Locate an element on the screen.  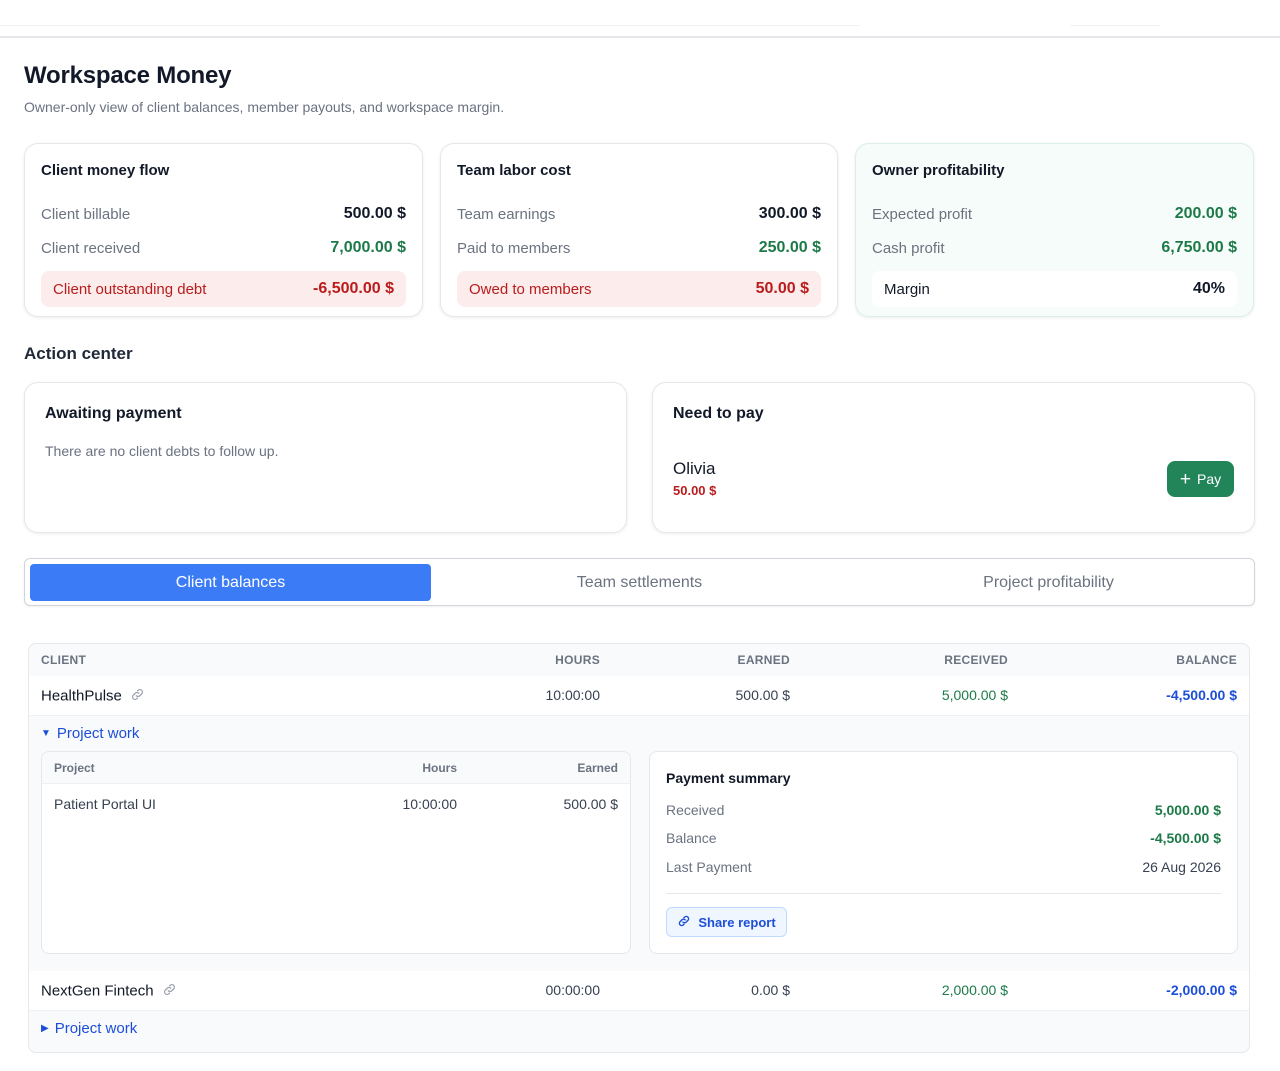
top-bar is located at coordinates (640, 19).